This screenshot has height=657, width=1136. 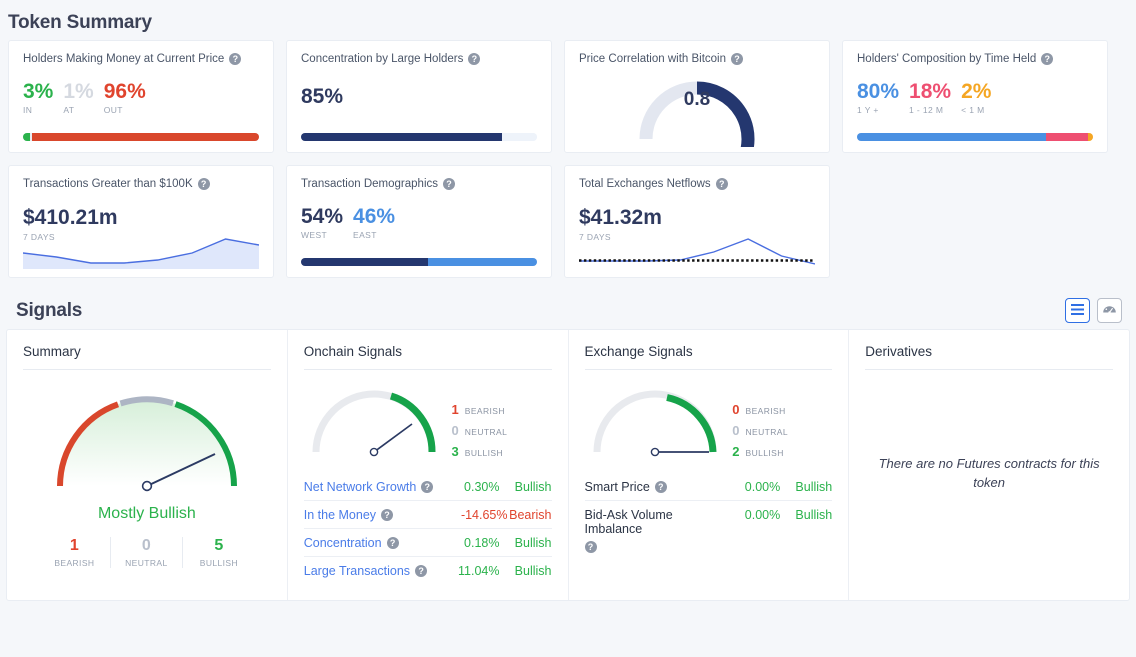 I want to click on count-neutral: 0 NEUTRAL, so click(x=759, y=430).